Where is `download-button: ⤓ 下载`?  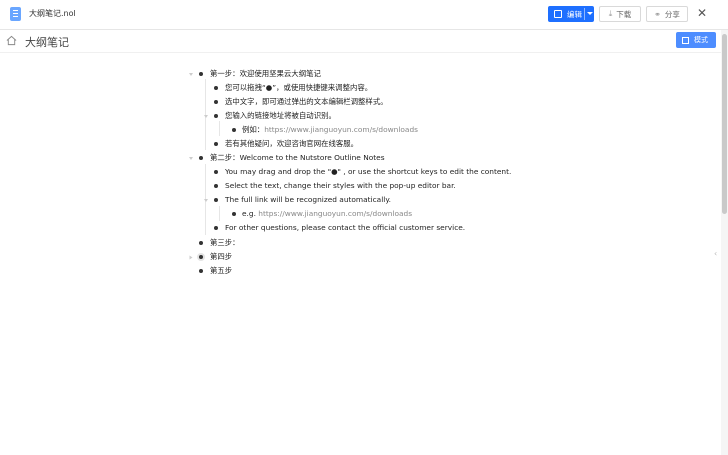 download-button: ⤓ 下载 is located at coordinates (620, 14).